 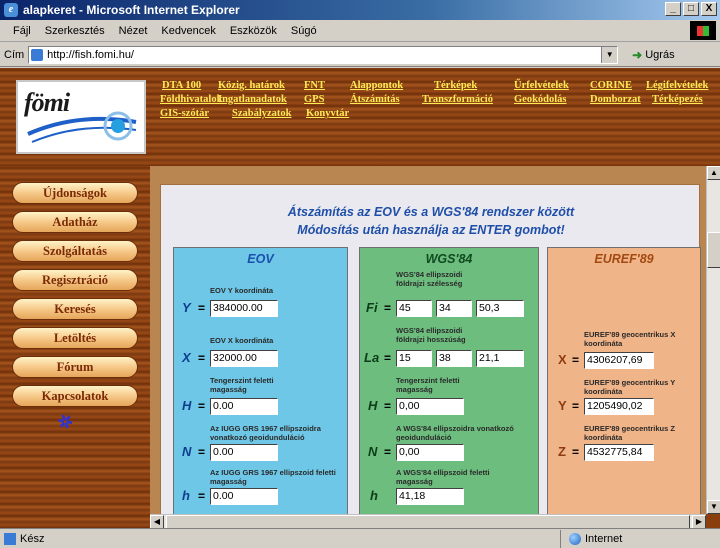 What do you see at coordinates (75, 309) in the screenshot?
I see `sidebar-item-kereses: Keresés` at bounding box center [75, 309].